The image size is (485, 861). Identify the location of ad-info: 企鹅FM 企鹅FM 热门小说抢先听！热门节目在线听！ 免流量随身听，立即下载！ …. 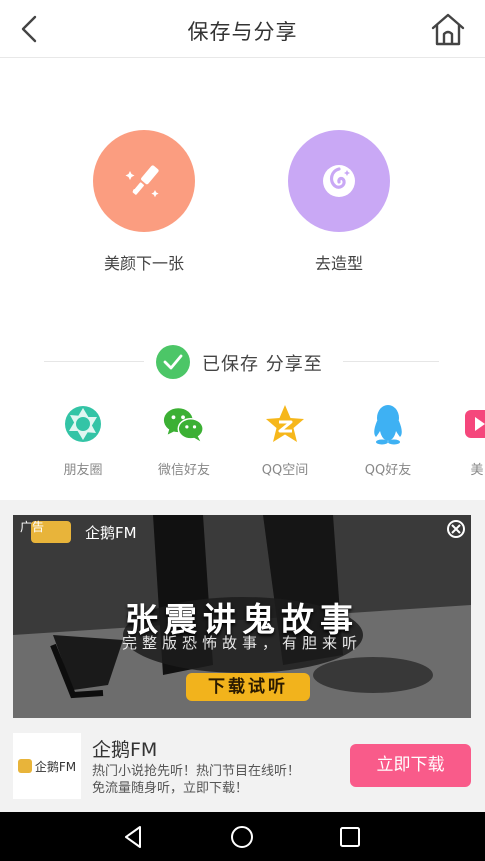
(242, 766).